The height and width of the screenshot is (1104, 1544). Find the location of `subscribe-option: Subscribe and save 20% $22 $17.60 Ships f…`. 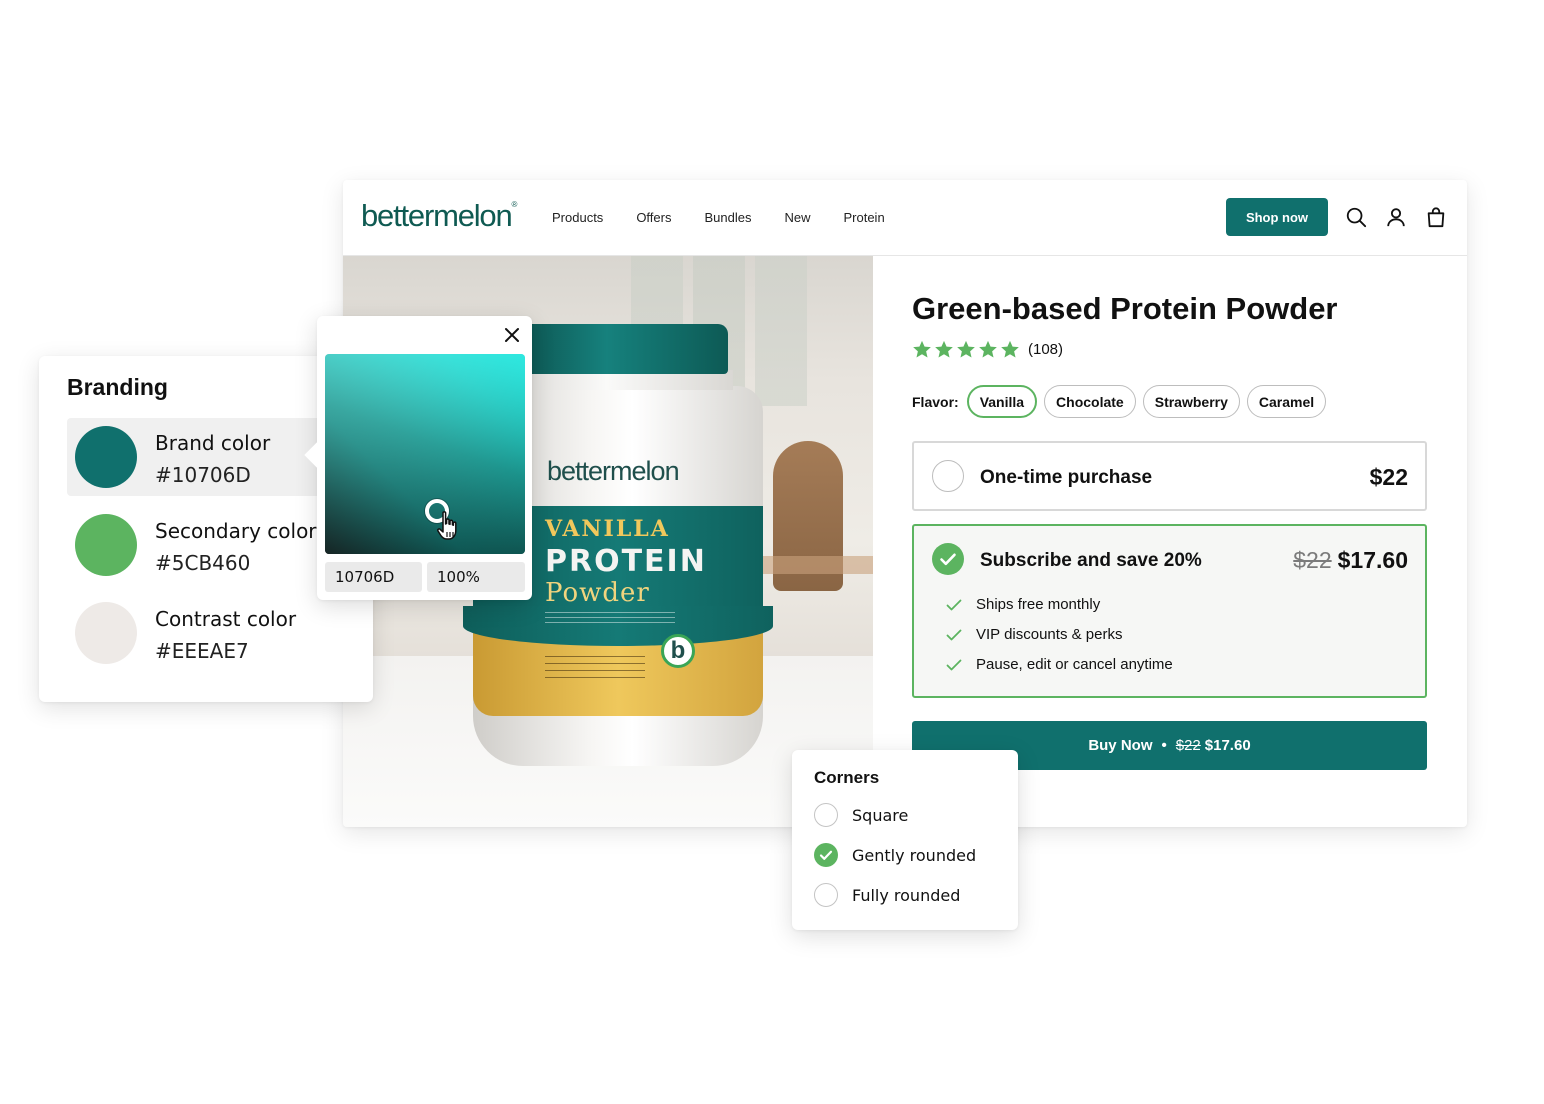

subscribe-option: Subscribe and save 20% $22 $17.60 Ships f… is located at coordinates (1169, 611).